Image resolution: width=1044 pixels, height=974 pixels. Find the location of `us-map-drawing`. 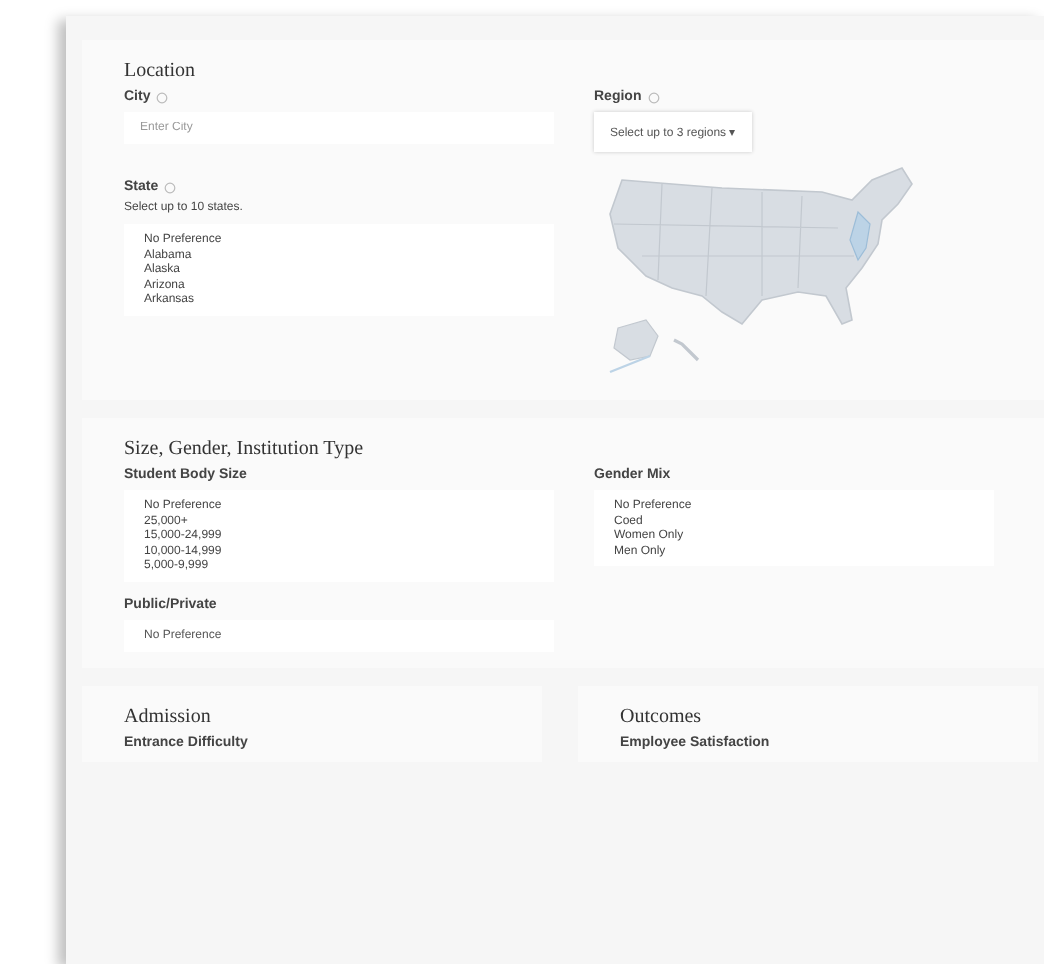

us-map-drawing is located at coordinates (761, 270).